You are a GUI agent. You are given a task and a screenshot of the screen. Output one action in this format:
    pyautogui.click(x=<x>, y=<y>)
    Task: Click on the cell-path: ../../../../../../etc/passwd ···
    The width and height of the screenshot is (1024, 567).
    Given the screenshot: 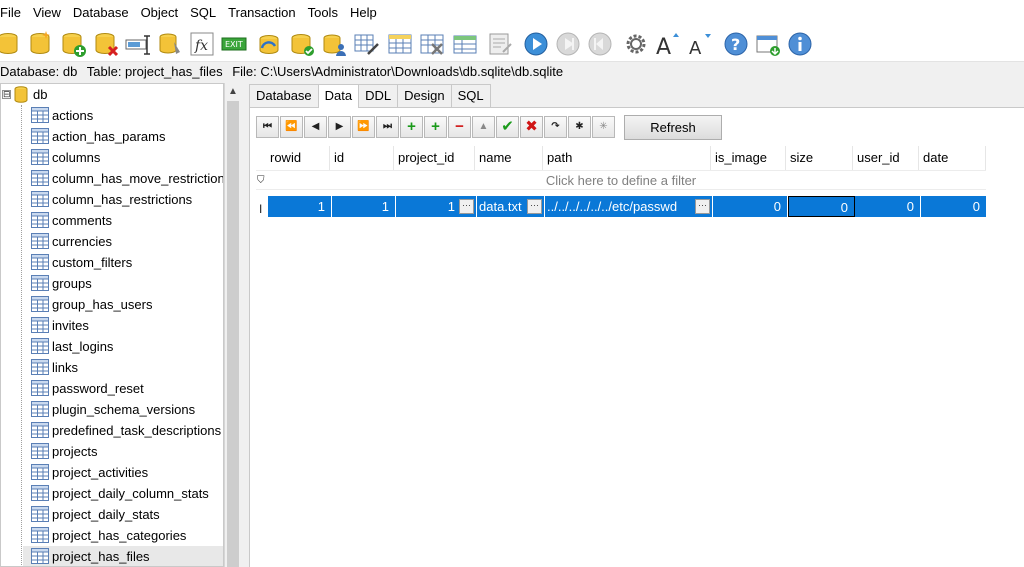 What is the action you would take?
    pyautogui.click(x=629, y=206)
    